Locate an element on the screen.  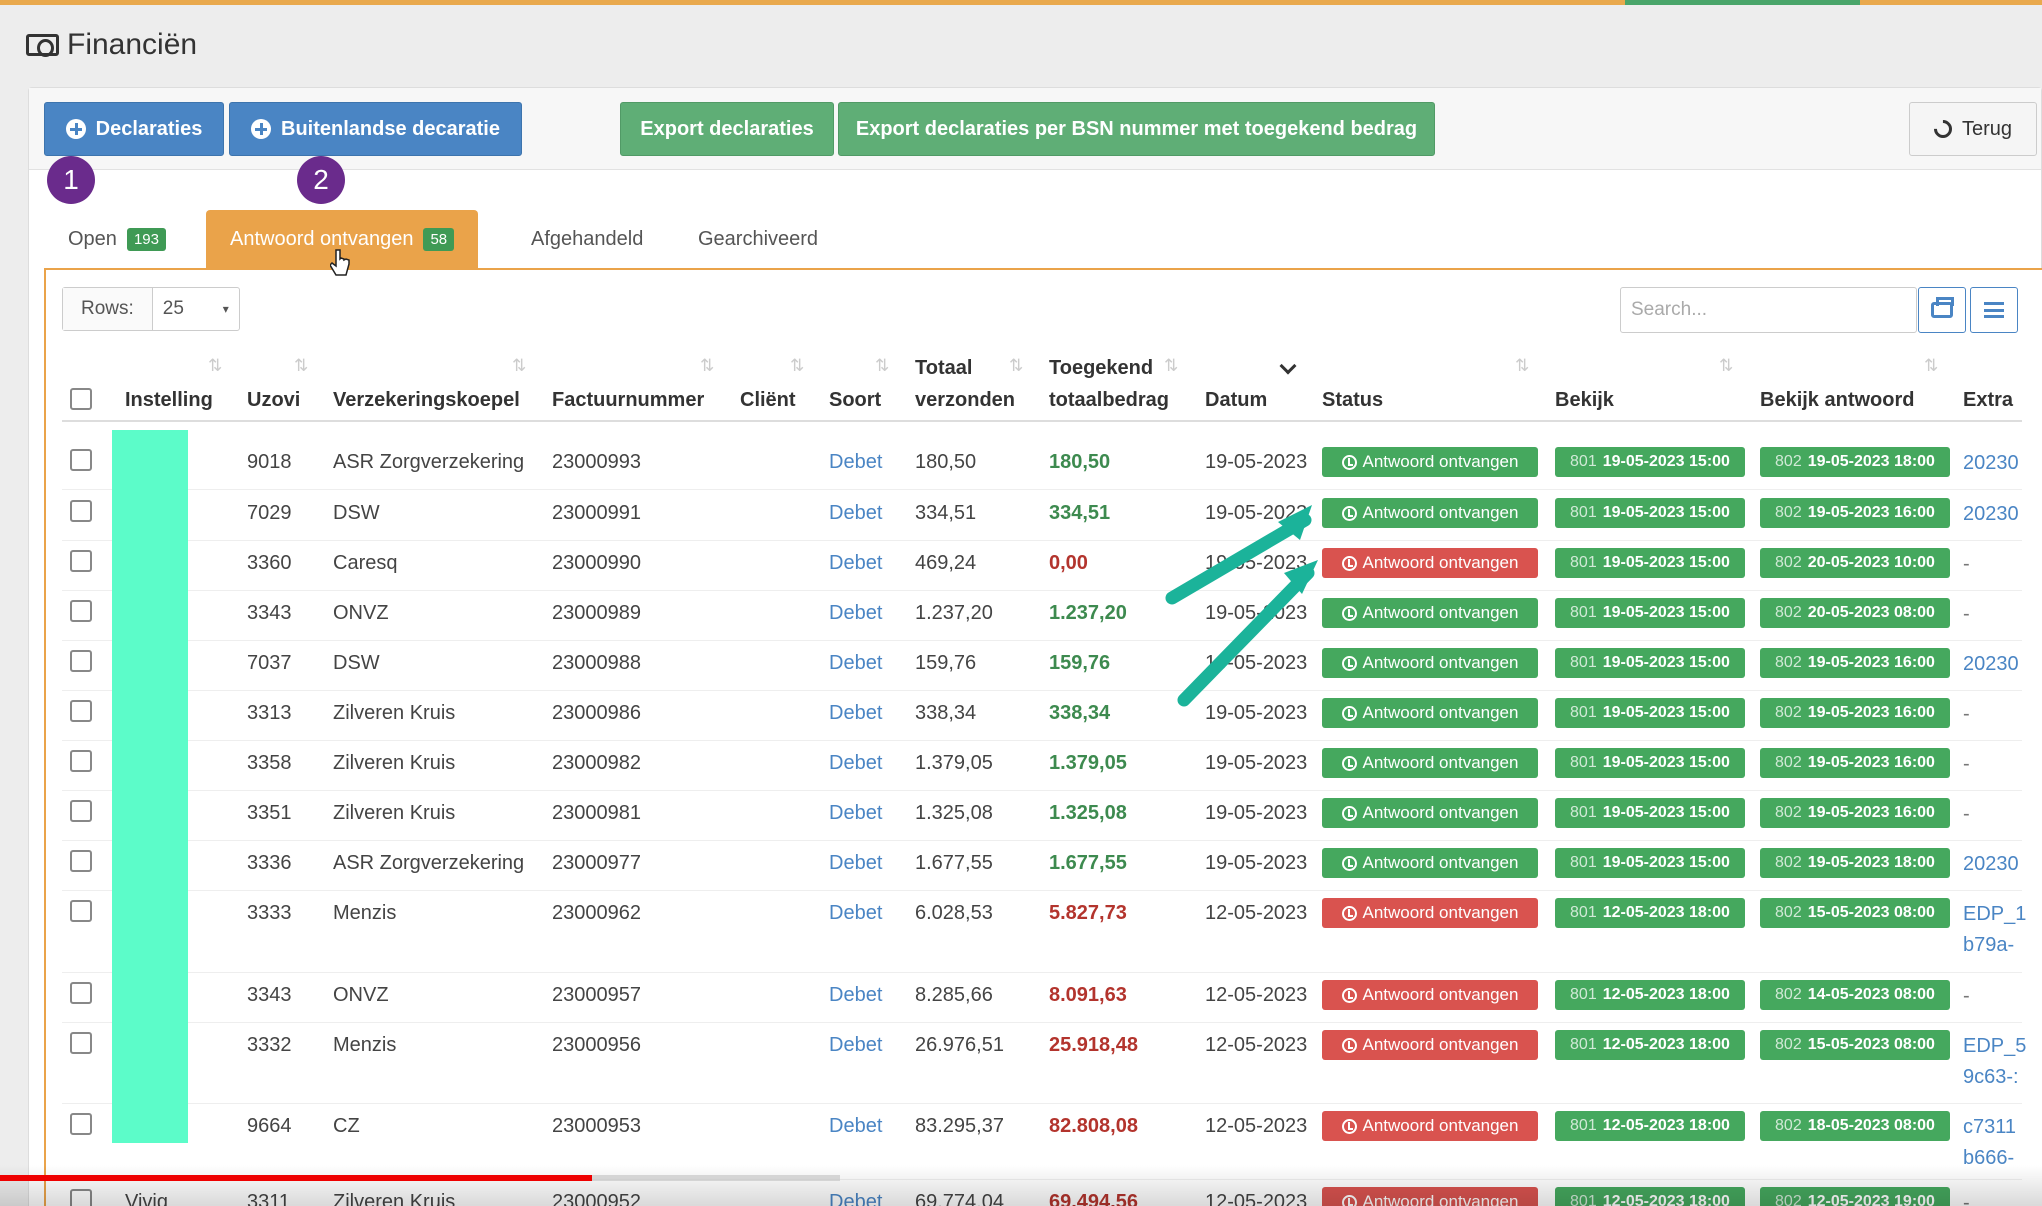
bekijk-antwoord-link: 802 20-05-2023 10:00 is located at coordinates (1855, 563).